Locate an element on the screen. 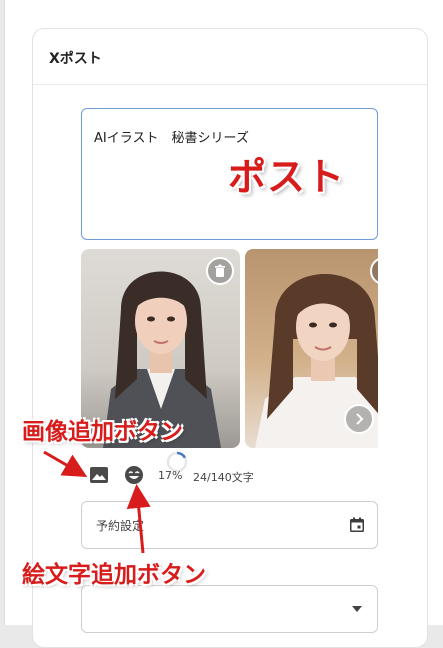 This screenshot has width=443, height=648. image-button-annotation: 画像追加ボタン is located at coordinates (102, 432).